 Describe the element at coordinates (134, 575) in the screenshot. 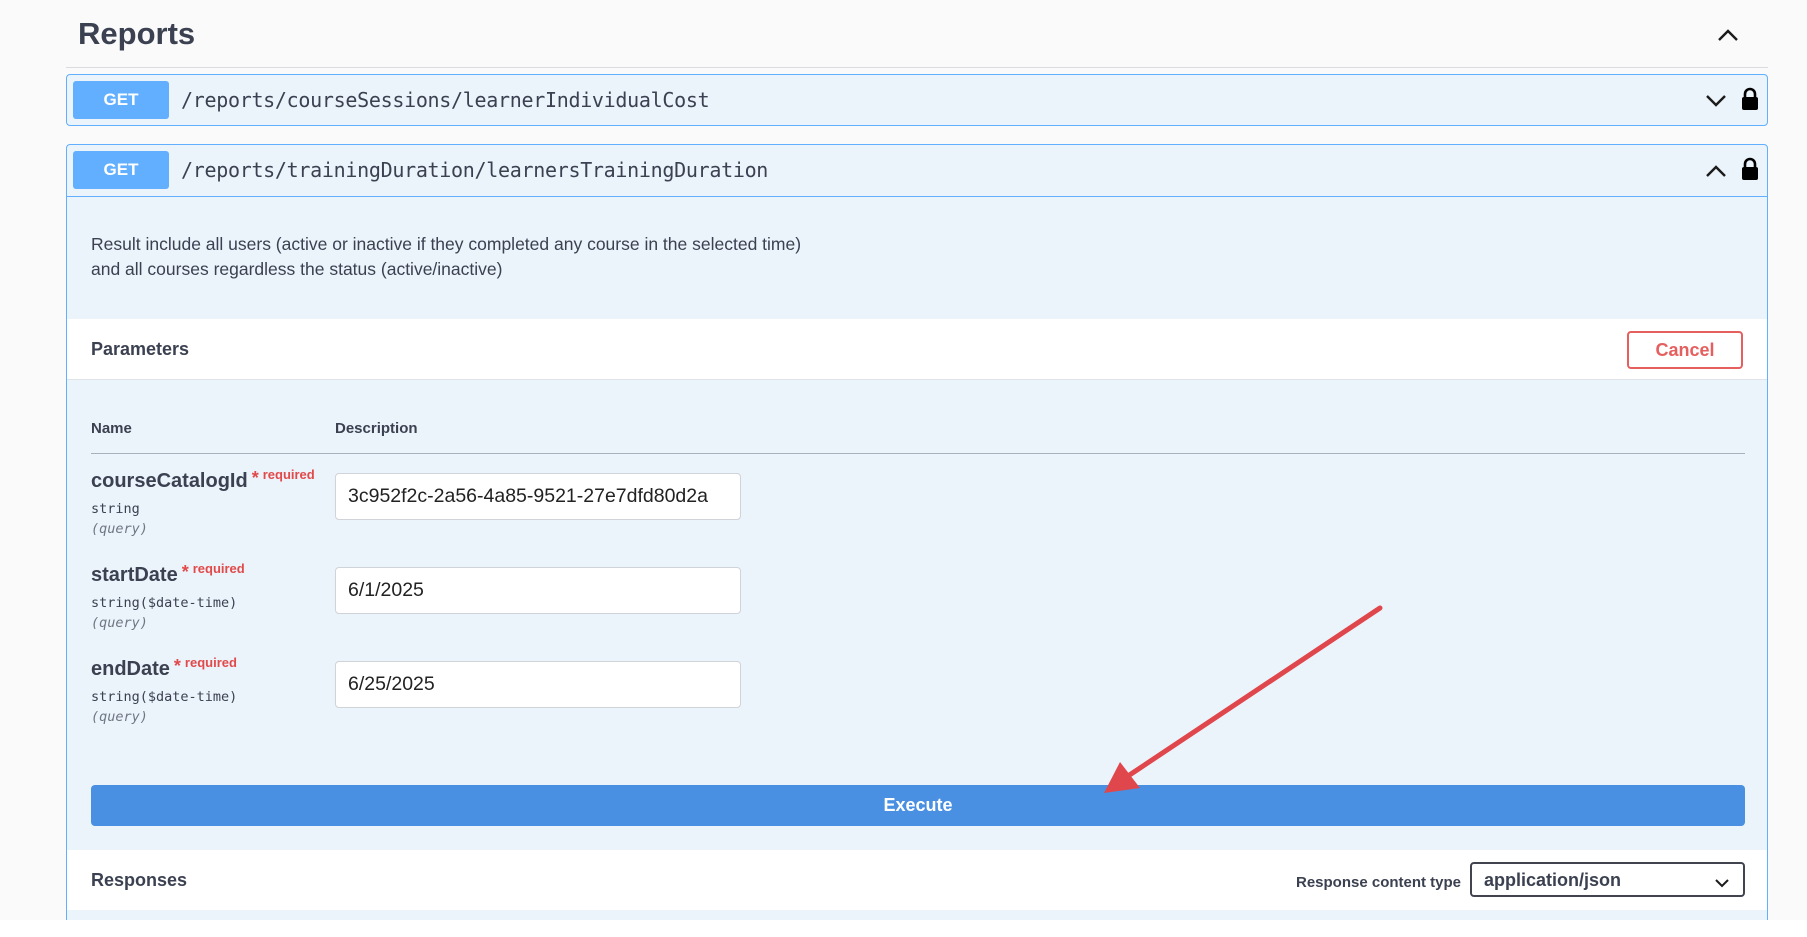

I see `param-name: startDate` at that location.